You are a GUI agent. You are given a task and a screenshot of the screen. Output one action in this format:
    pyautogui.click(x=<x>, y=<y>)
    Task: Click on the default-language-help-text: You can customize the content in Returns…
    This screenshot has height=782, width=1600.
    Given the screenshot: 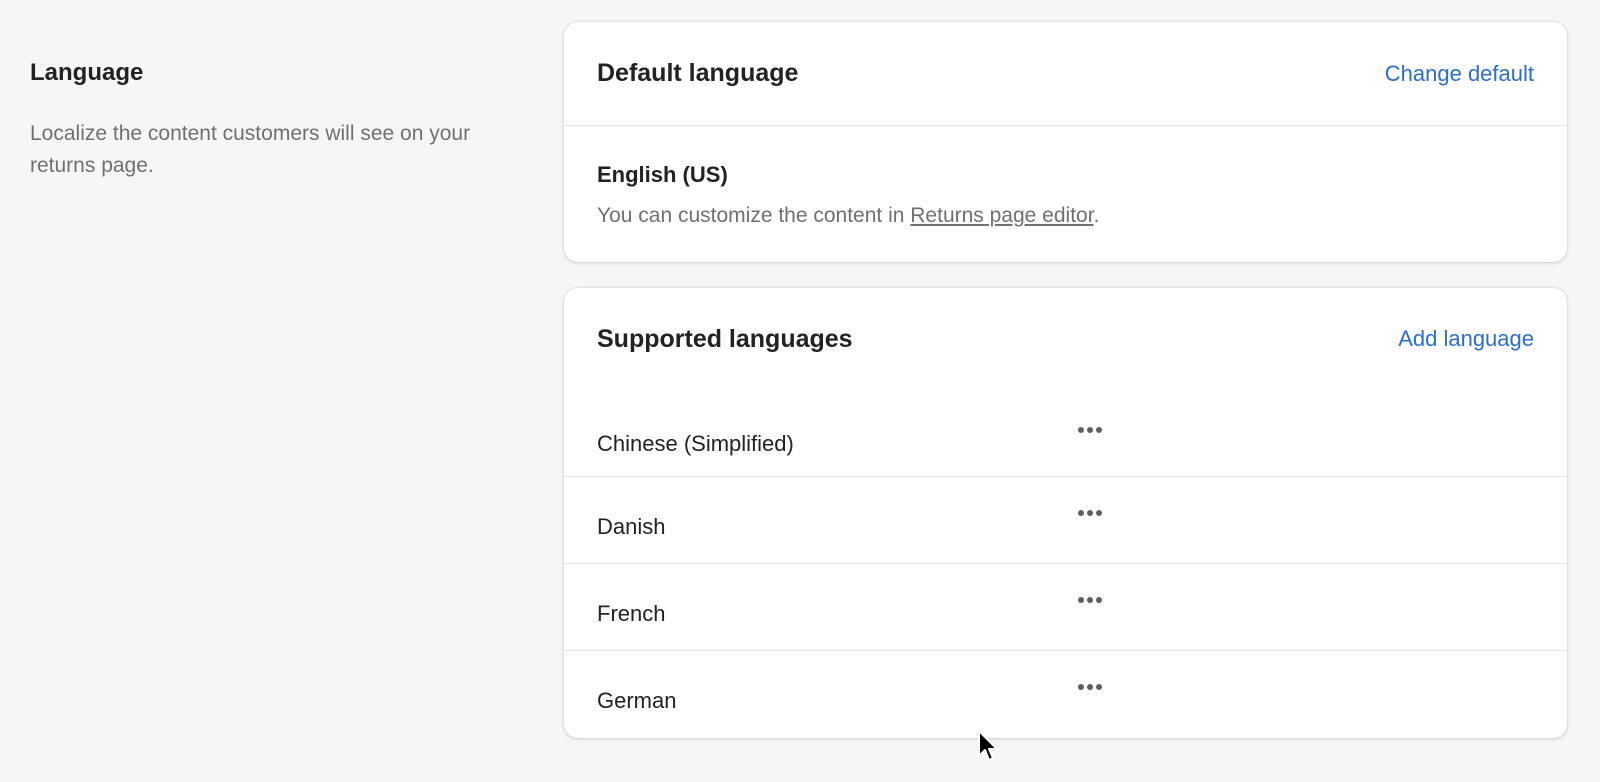 What is the action you would take?
    pyautogui.click(x=1065, y=216)
    